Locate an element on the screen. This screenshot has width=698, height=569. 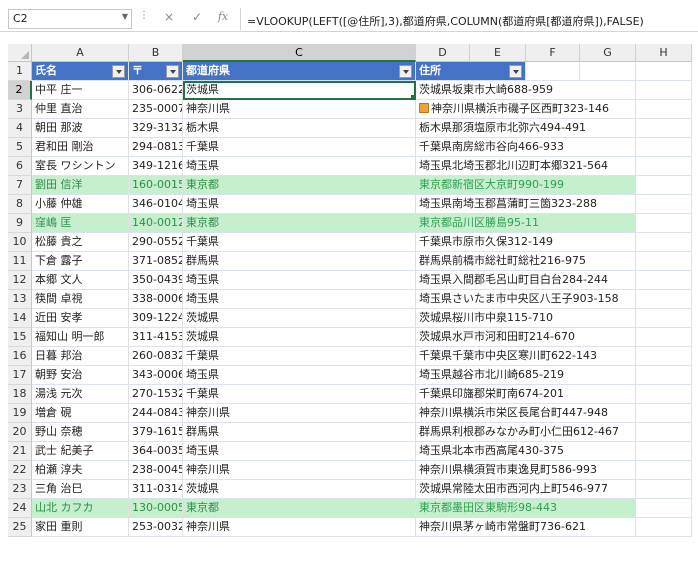
column-header-d: D is located at coordinates (443, 53).